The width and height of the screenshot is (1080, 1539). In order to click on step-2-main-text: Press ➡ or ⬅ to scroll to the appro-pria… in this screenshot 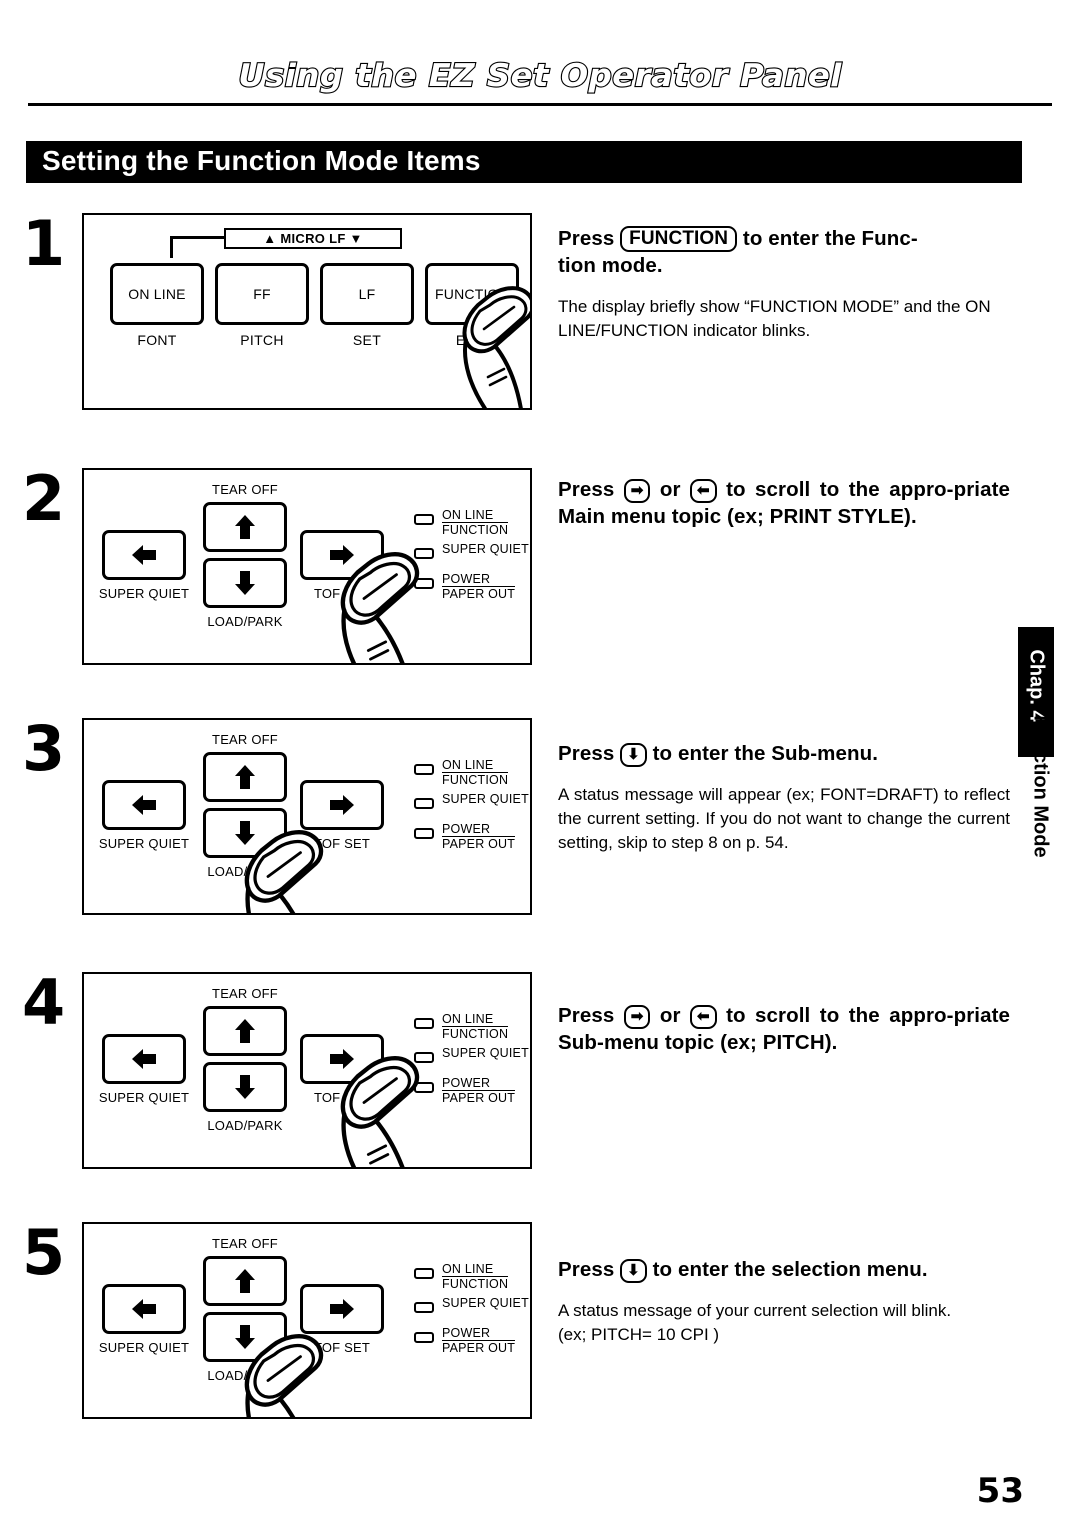, I will do `click(784, 503)`.